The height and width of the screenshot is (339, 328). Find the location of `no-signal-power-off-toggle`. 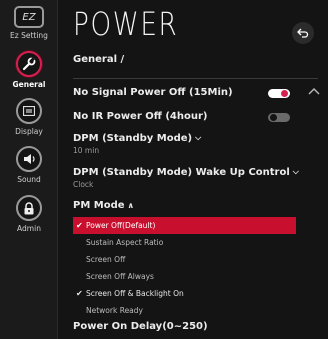

no-signal-power-off-toggle is located at coordinates (279, 93).